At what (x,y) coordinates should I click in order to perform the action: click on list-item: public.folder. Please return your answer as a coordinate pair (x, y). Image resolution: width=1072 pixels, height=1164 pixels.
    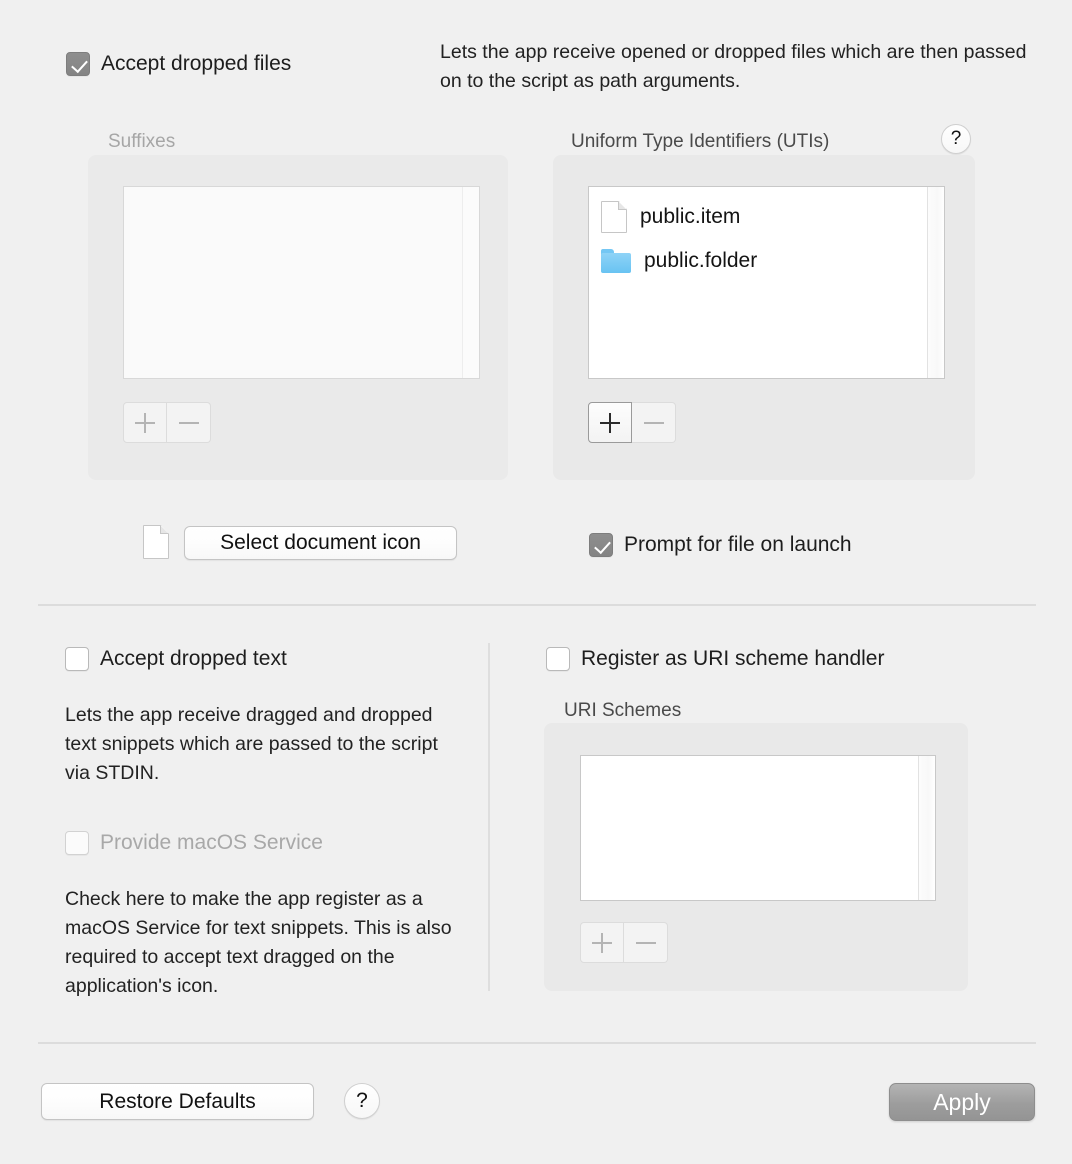
    Looking at the image, I should click on (758, 261).